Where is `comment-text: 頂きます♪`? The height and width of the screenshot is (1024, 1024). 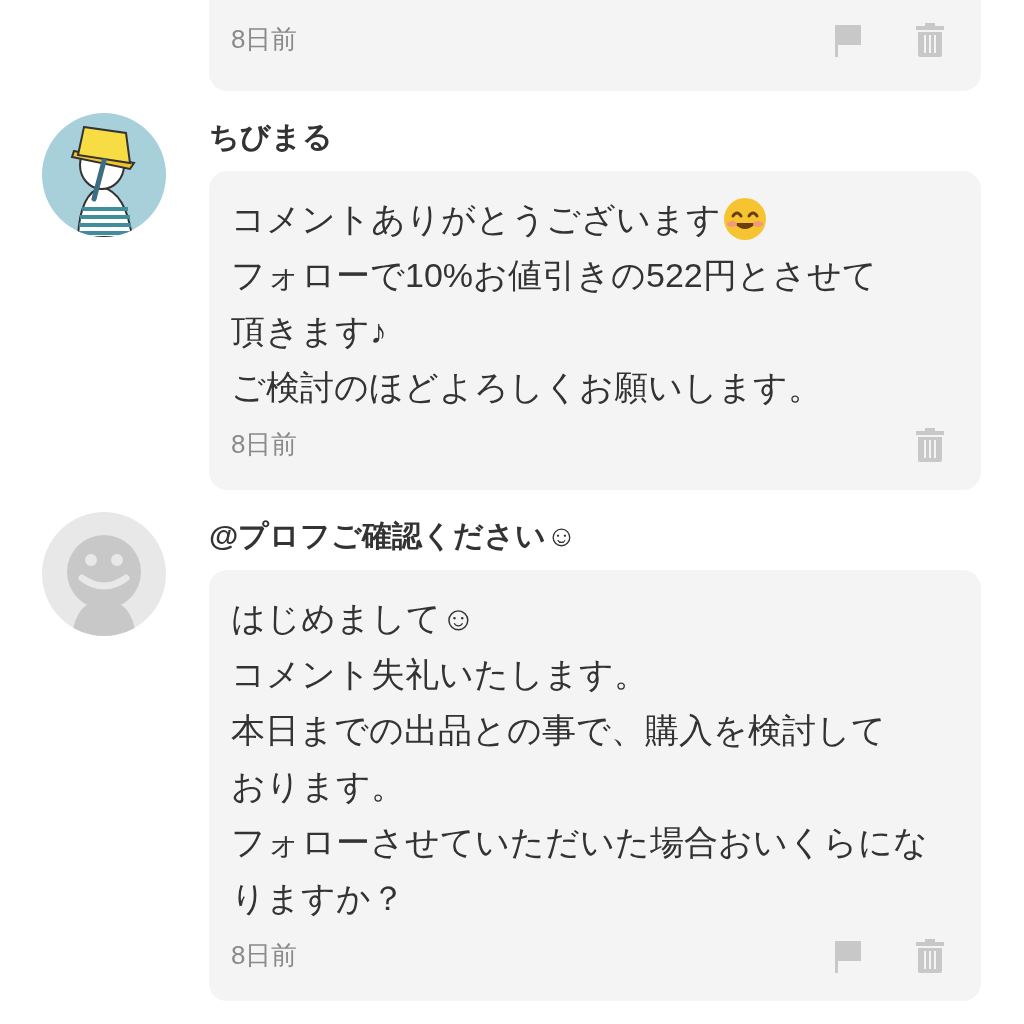
comment-text: 頂きます♪ is located at coordinates (309, 331).